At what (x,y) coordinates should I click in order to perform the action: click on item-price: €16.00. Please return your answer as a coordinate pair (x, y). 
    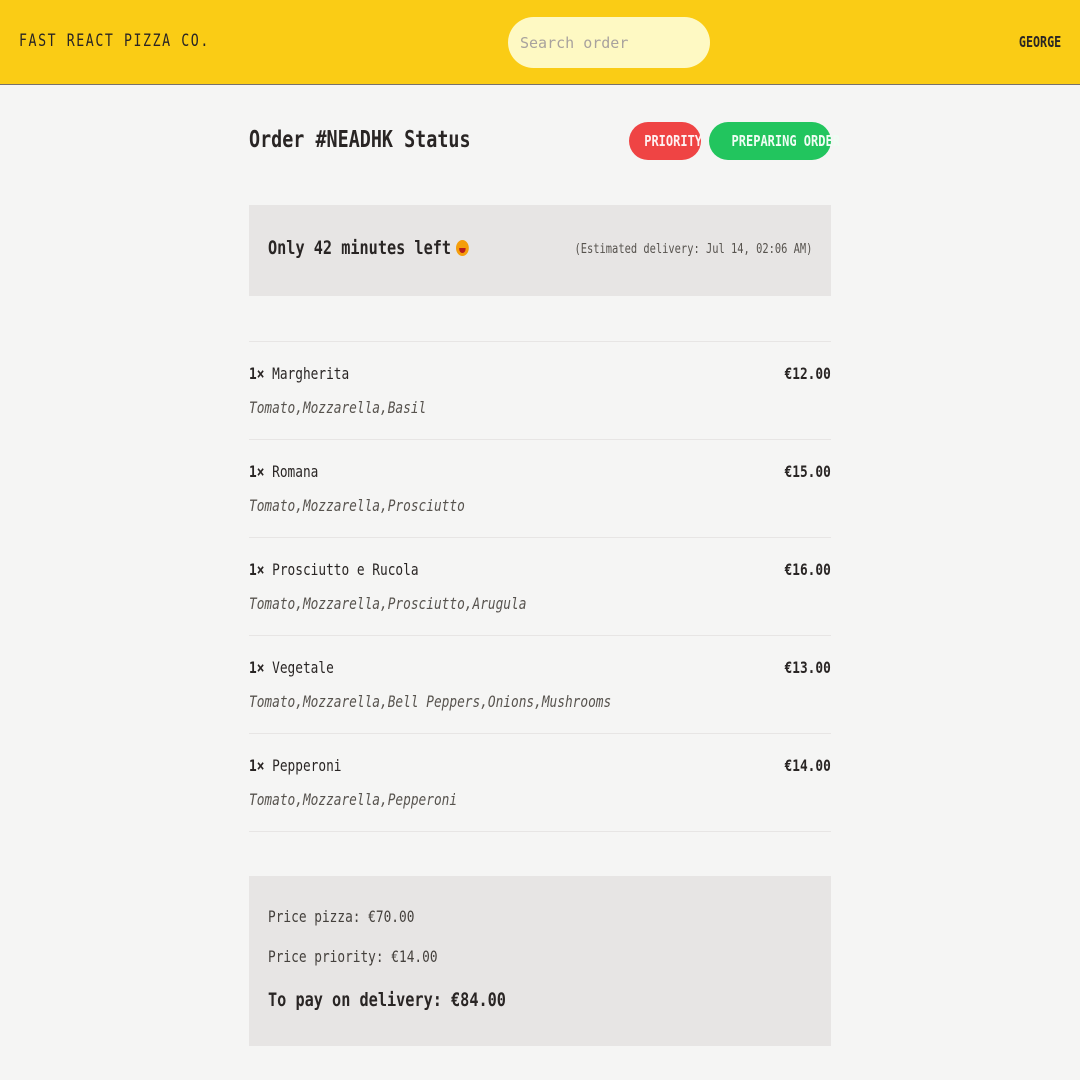
    Looking at the image, I should click on (807, 569).